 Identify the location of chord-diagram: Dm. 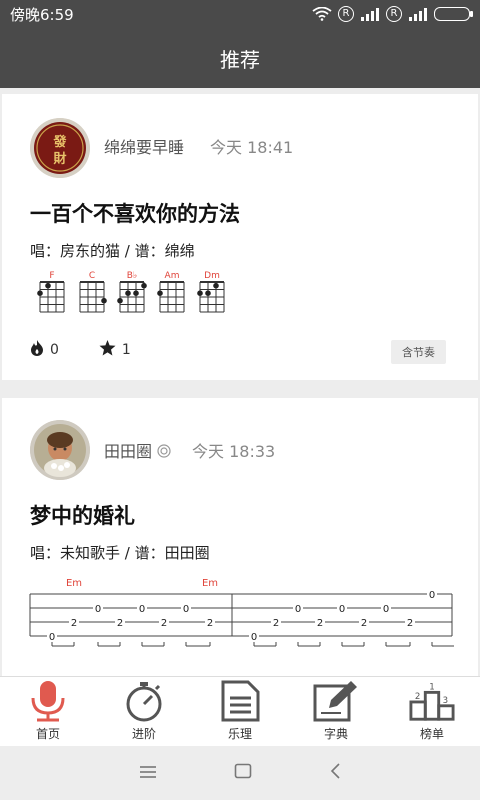
(211, 292).